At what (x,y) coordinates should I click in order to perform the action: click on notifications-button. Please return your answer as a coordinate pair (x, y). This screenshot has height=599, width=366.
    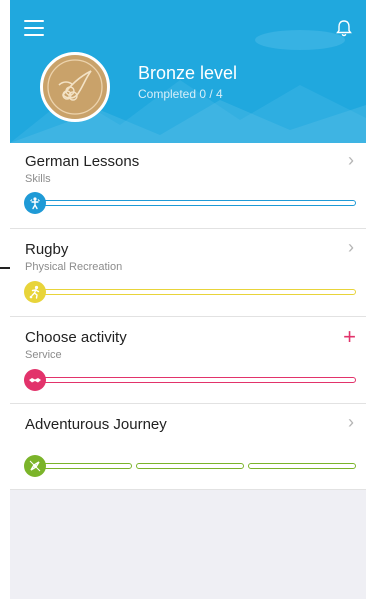
    Looking at the image, I should click on (344, 28).